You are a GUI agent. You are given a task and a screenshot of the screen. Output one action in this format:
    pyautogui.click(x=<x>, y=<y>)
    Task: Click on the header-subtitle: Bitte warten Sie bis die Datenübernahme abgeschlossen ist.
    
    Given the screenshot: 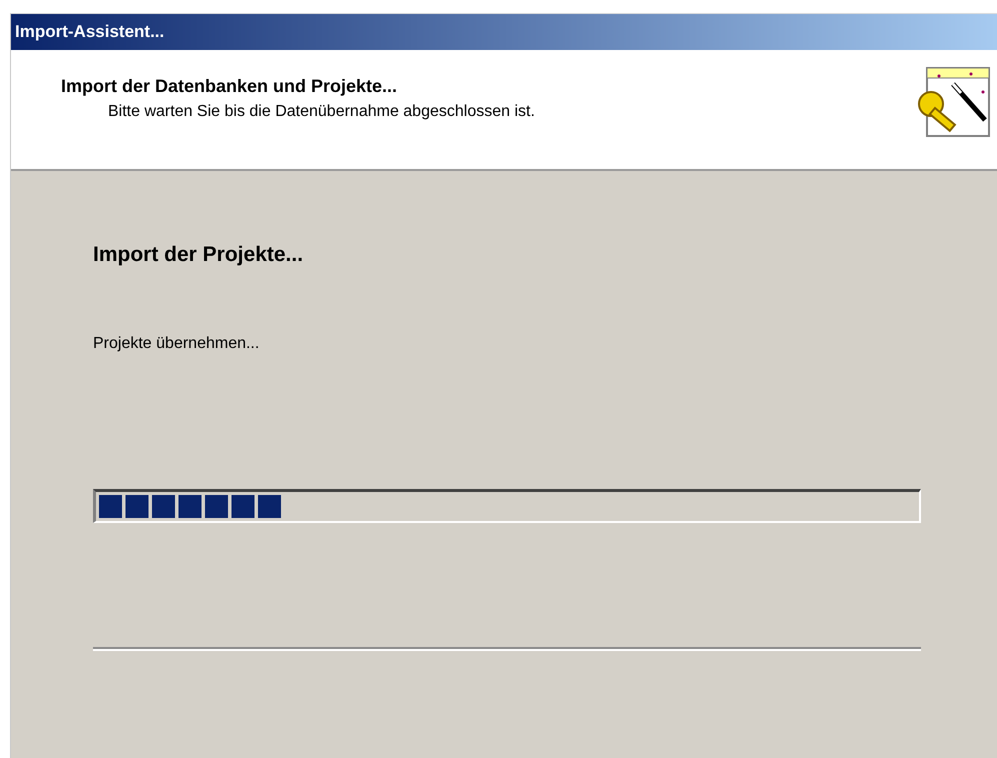 What is the action you would take?
    pyautogui.click(x=321, y=112)
    